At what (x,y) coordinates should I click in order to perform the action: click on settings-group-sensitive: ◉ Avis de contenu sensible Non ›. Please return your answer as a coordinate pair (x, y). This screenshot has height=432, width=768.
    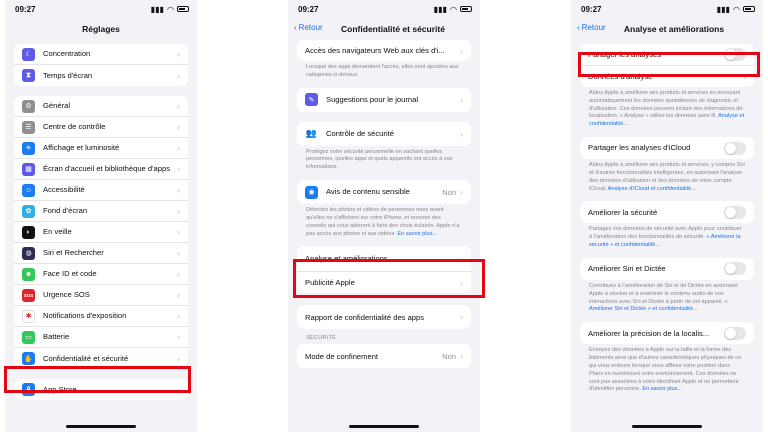
    Looking at the image, I should click on (384, 192).